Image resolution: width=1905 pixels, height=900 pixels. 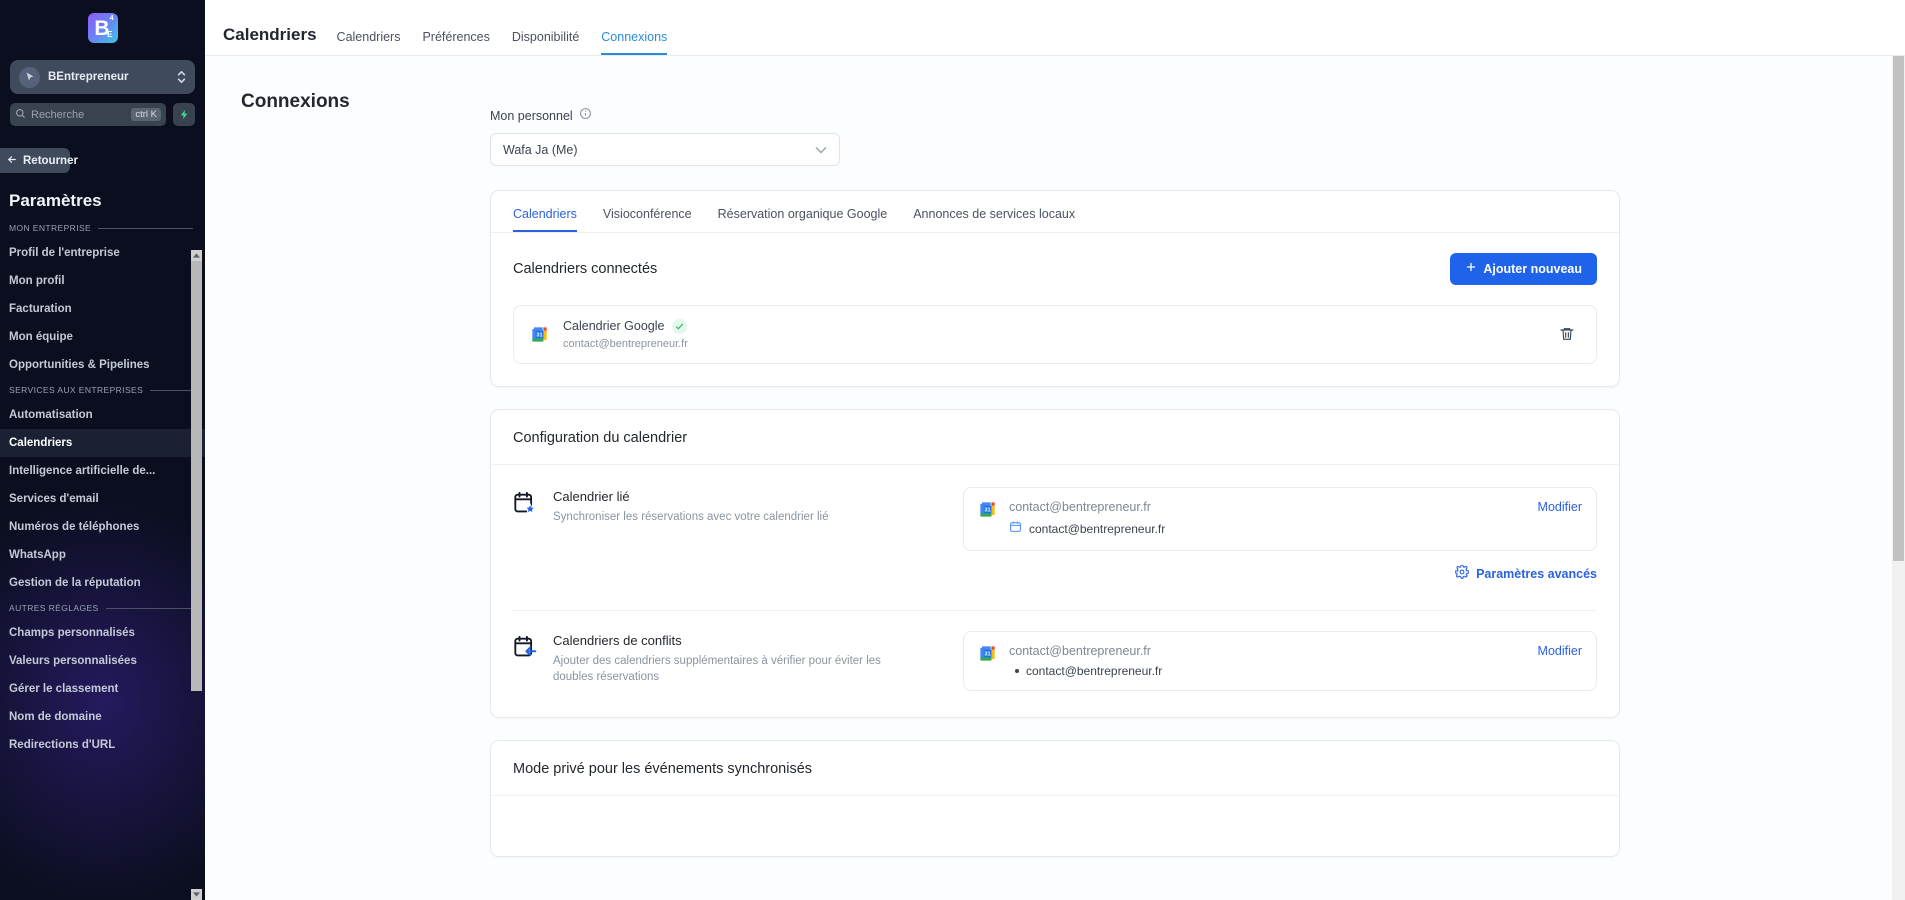 I want to click on calendar-arrow-left-icon, so click(x=526, y=648).